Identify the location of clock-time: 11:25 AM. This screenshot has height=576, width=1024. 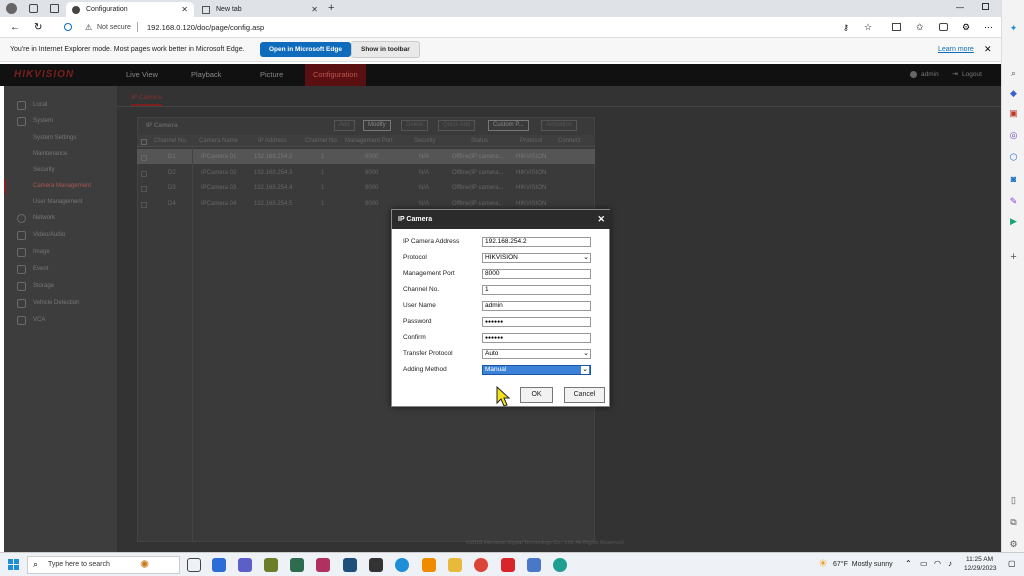
(979, 559).